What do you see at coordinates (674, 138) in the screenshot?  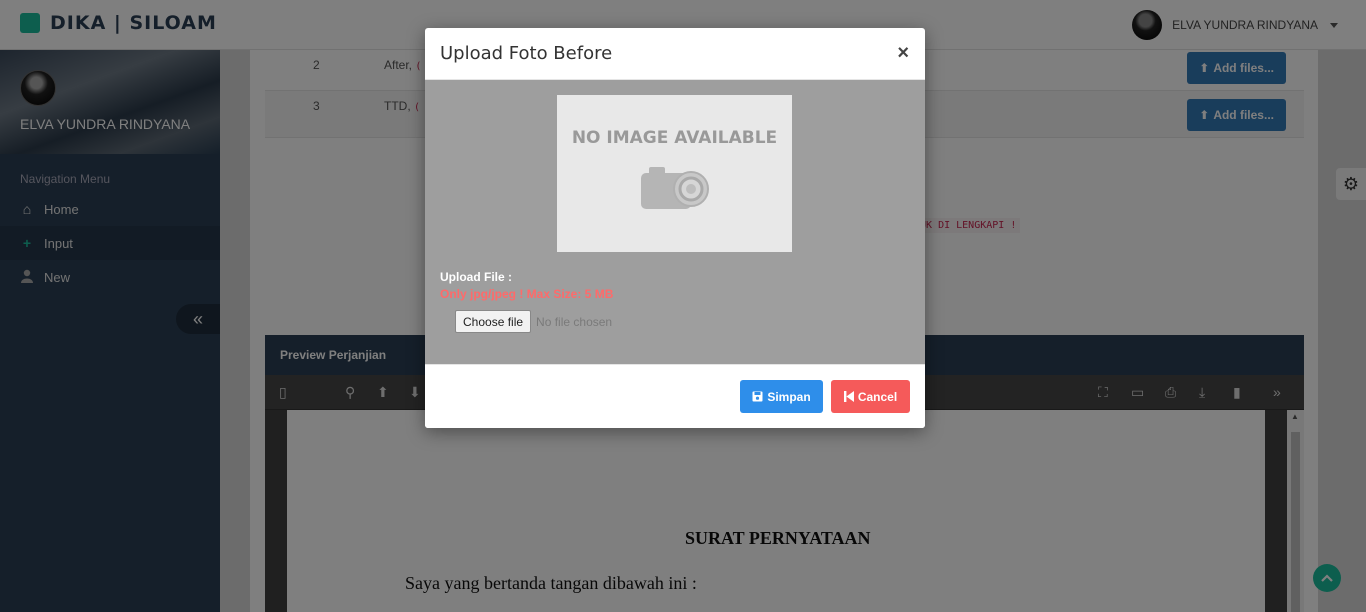 I see `no-image-text: NO IMAGE AVAILABLE` at bounding box center [674, 138].